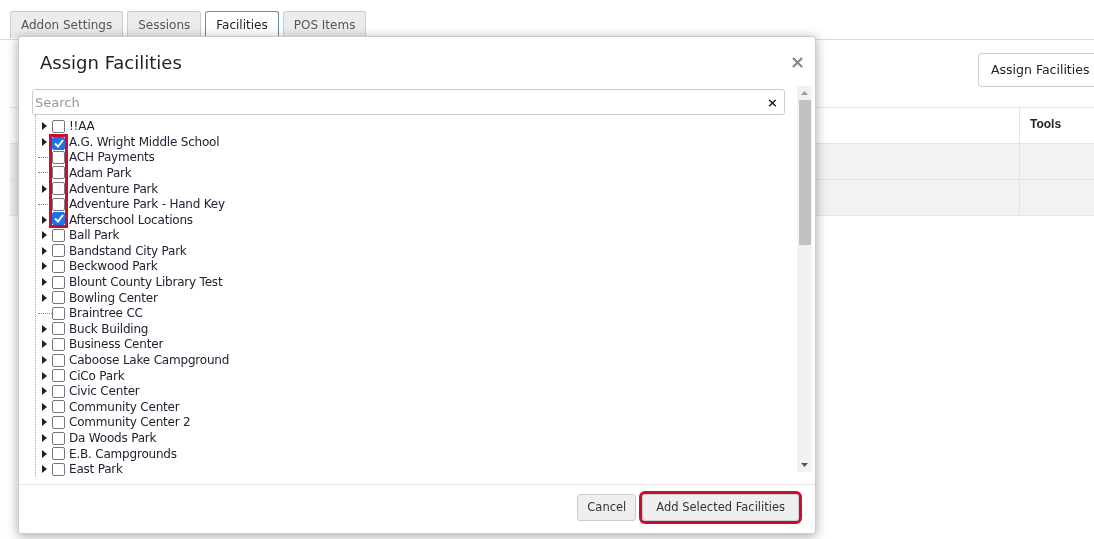  I want to click on tree-item: Bandstand City Park, so click(128, 250).